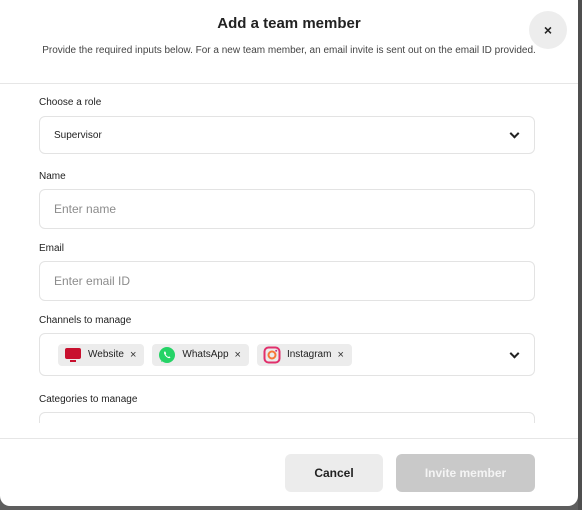 Image resolution: width=582 pixels, height=510 pixels. I want to click on email-field-wrapper, so click(287, 281).